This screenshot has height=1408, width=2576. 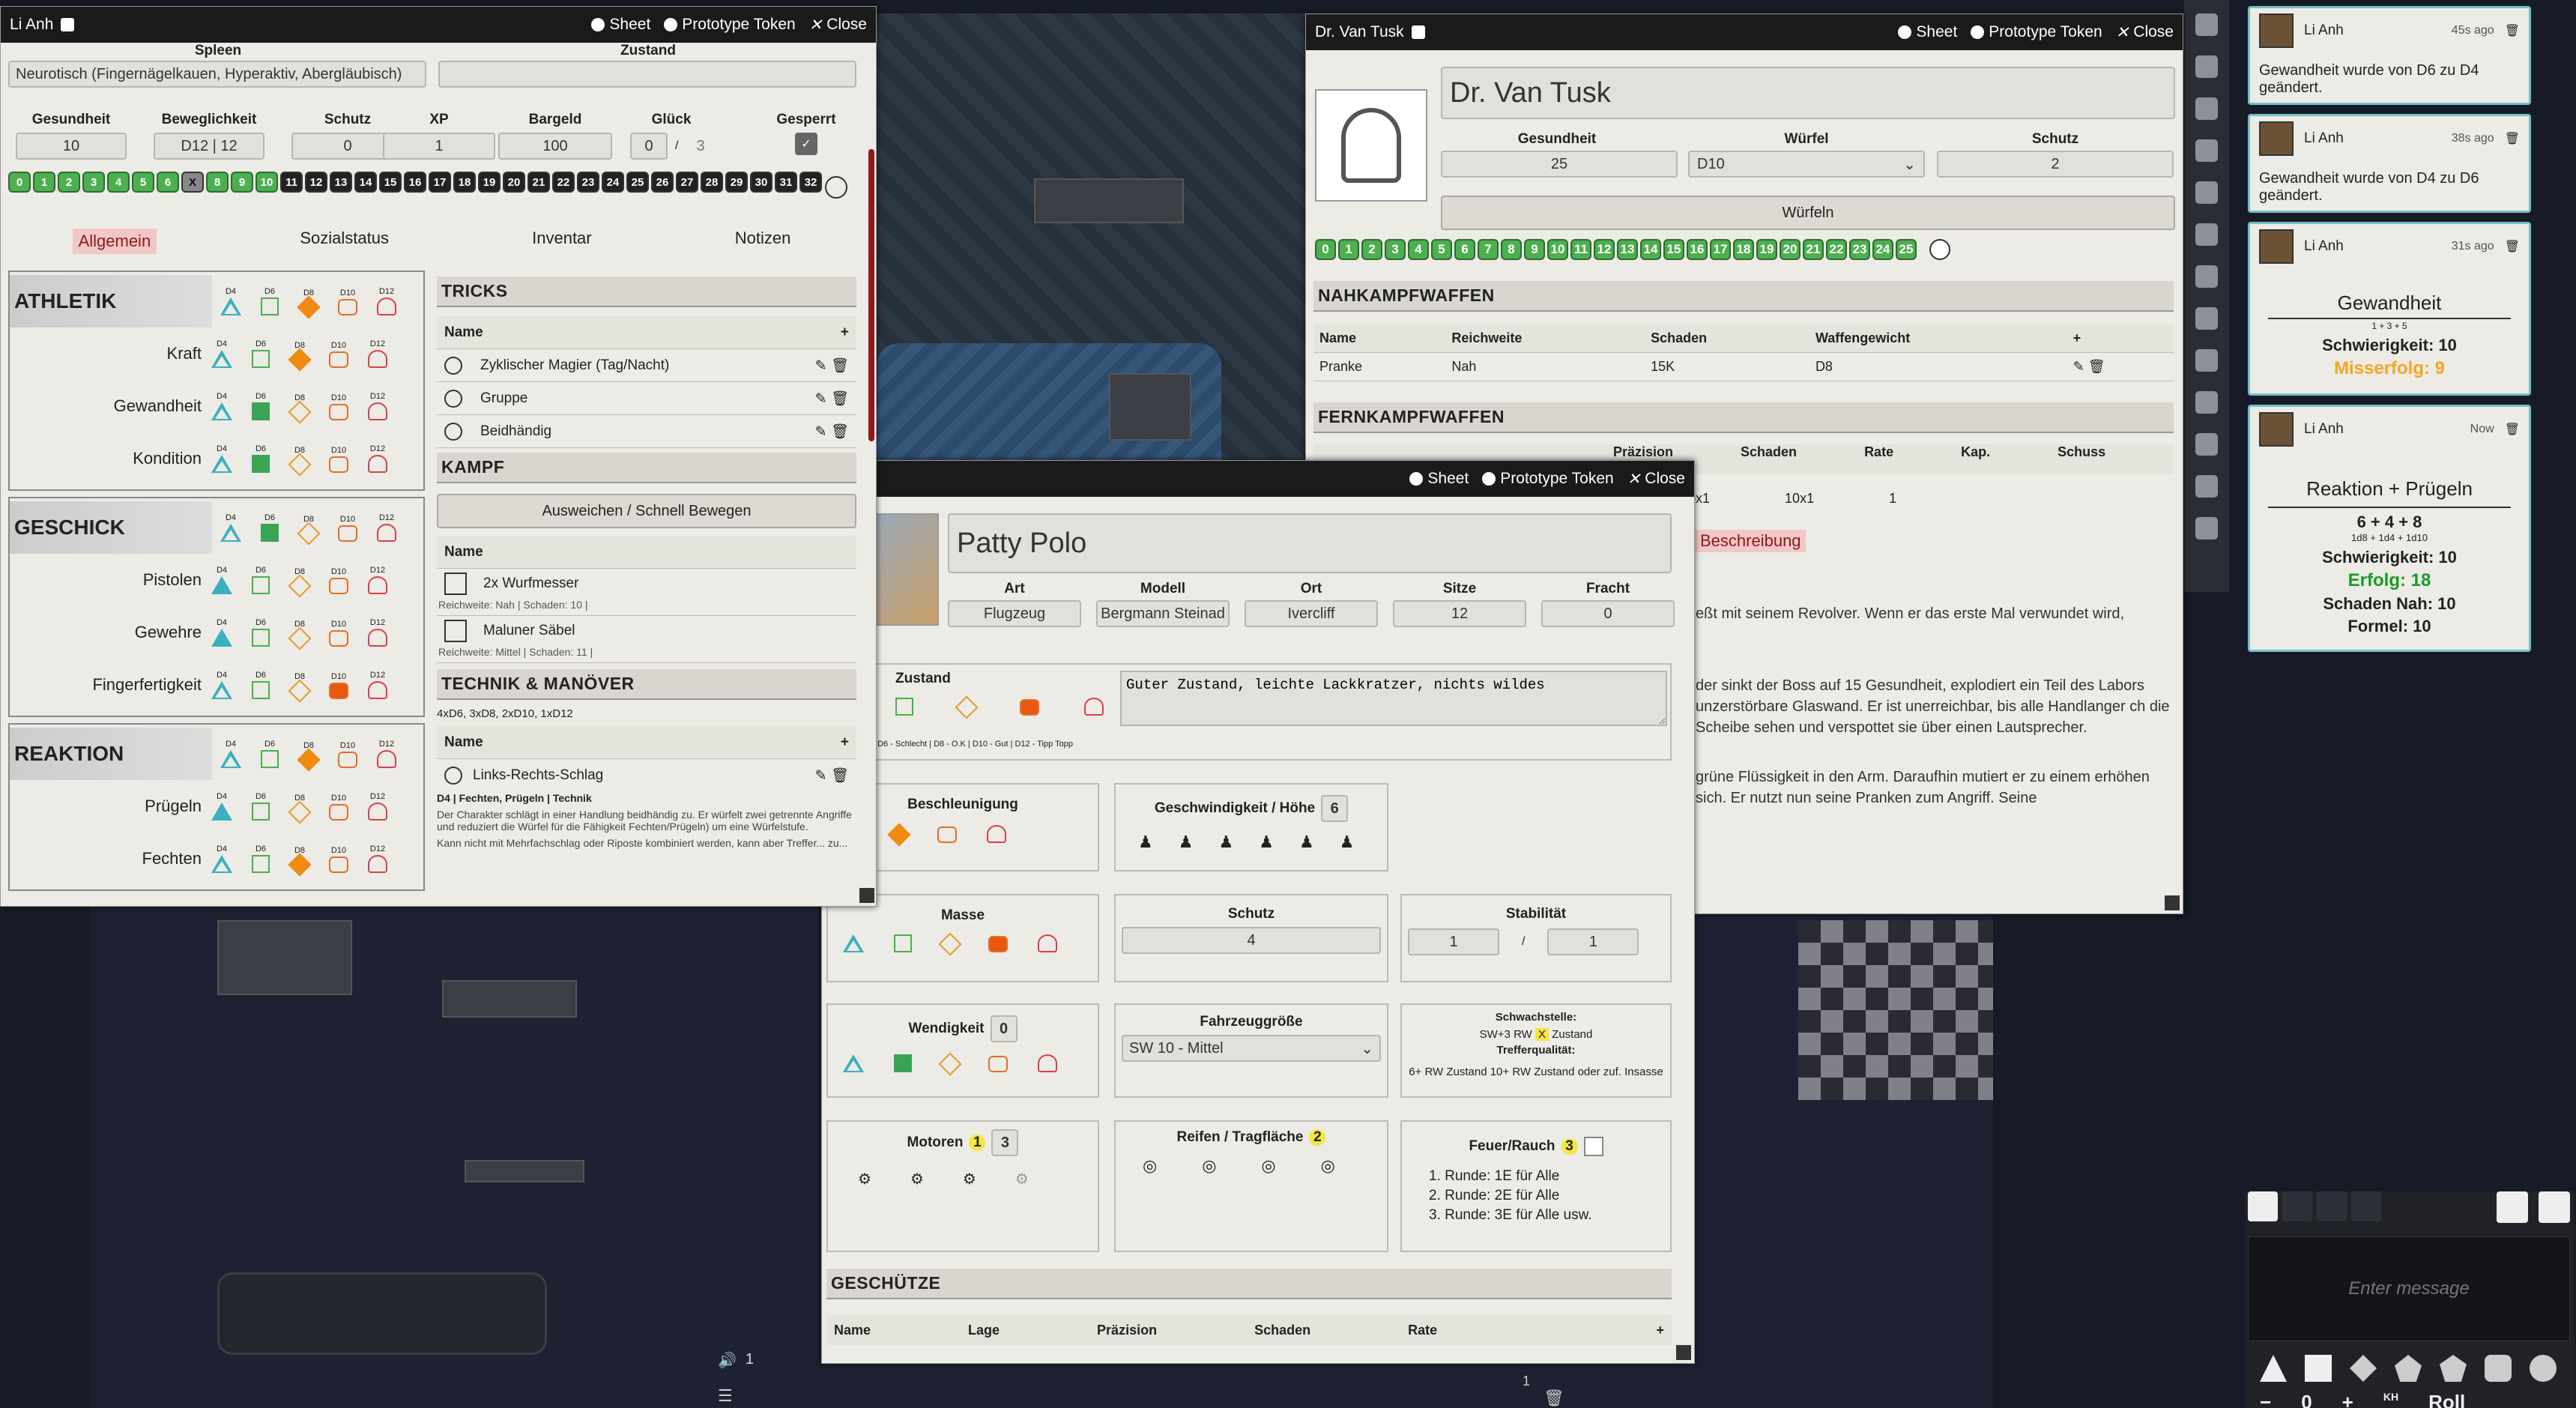 I want to click on track-cell: 24, so click(x=613, y=182).